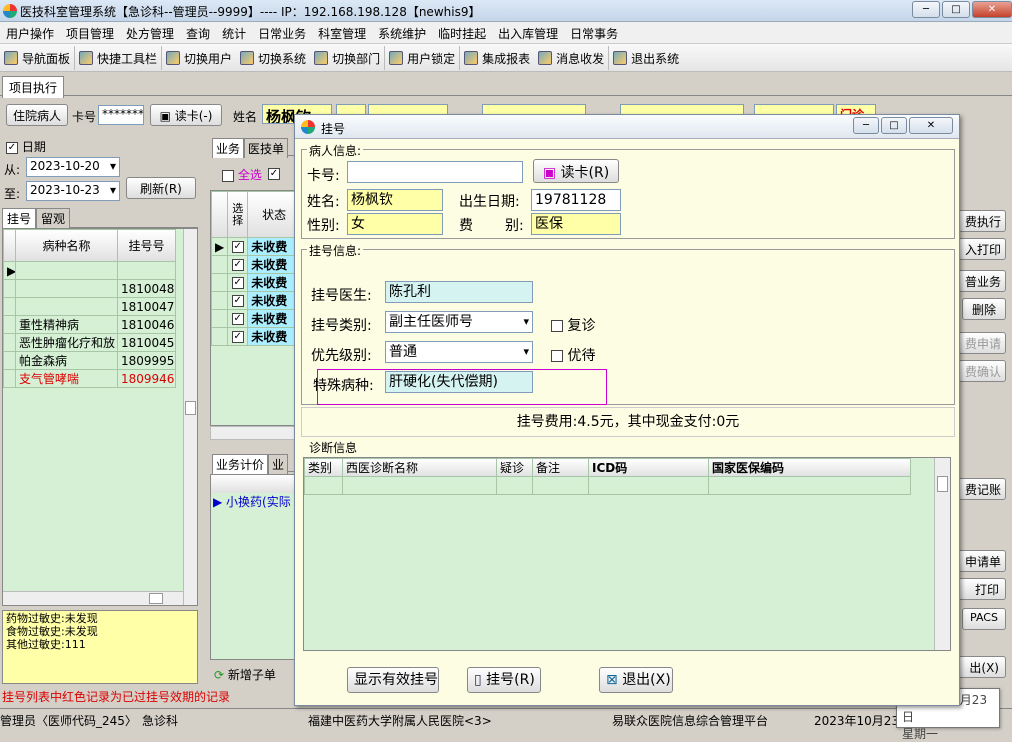 This screenshot has height=742, width=1012. I want to click on table-row: ▶ ✓ 未收费, so click(253, 246).